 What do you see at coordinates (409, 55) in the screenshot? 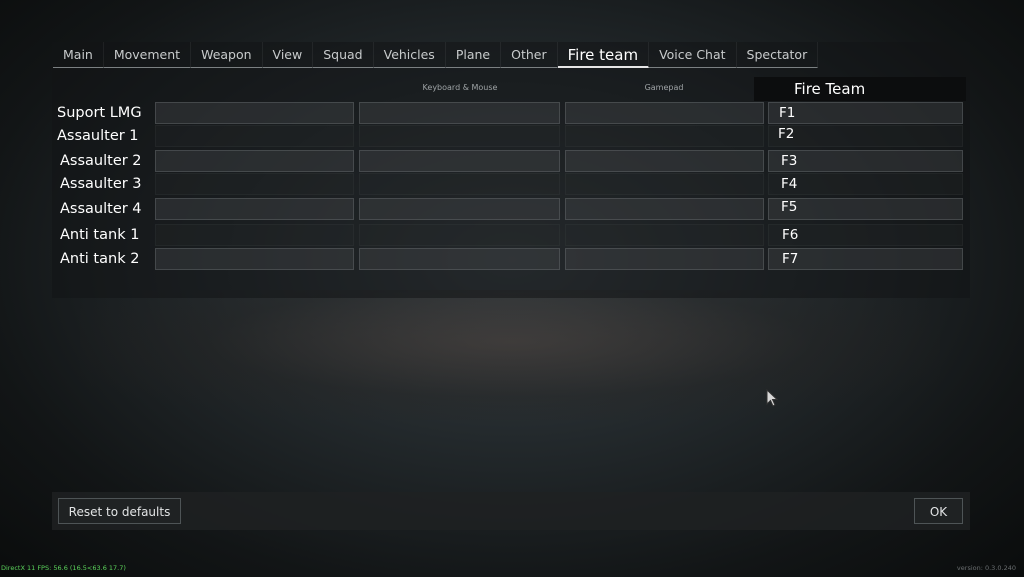
I see `tab-vehicles: Vehicles` at bounding box center [409, 55].